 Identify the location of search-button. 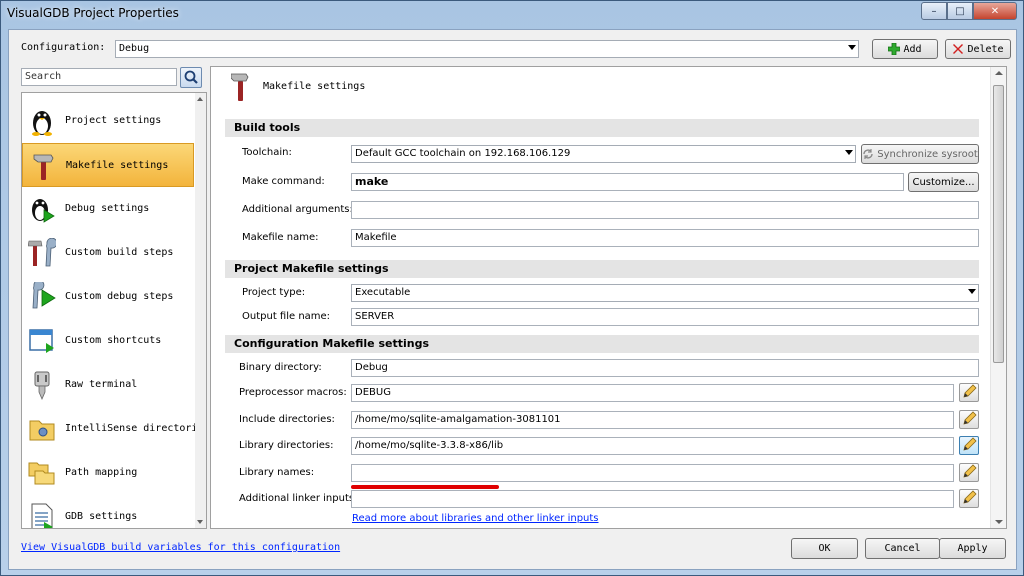
(191, 77).